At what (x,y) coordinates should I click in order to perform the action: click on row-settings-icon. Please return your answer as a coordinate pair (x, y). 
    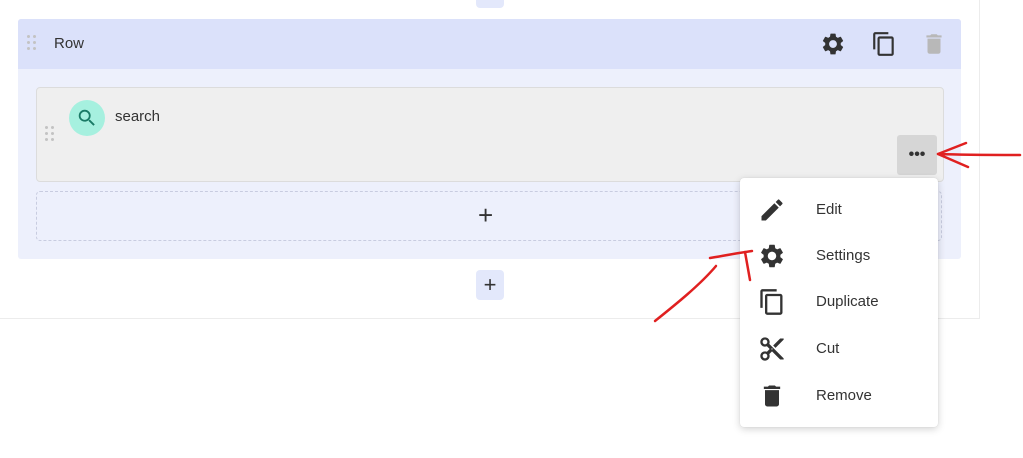
    Looking at the image, I should click on (833, 44).